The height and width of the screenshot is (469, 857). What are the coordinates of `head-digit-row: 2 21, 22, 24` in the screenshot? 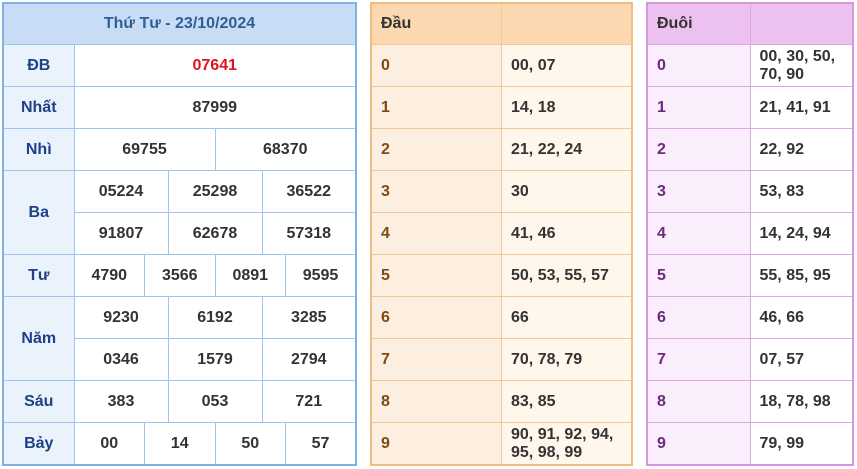 It's located at (501, 149).